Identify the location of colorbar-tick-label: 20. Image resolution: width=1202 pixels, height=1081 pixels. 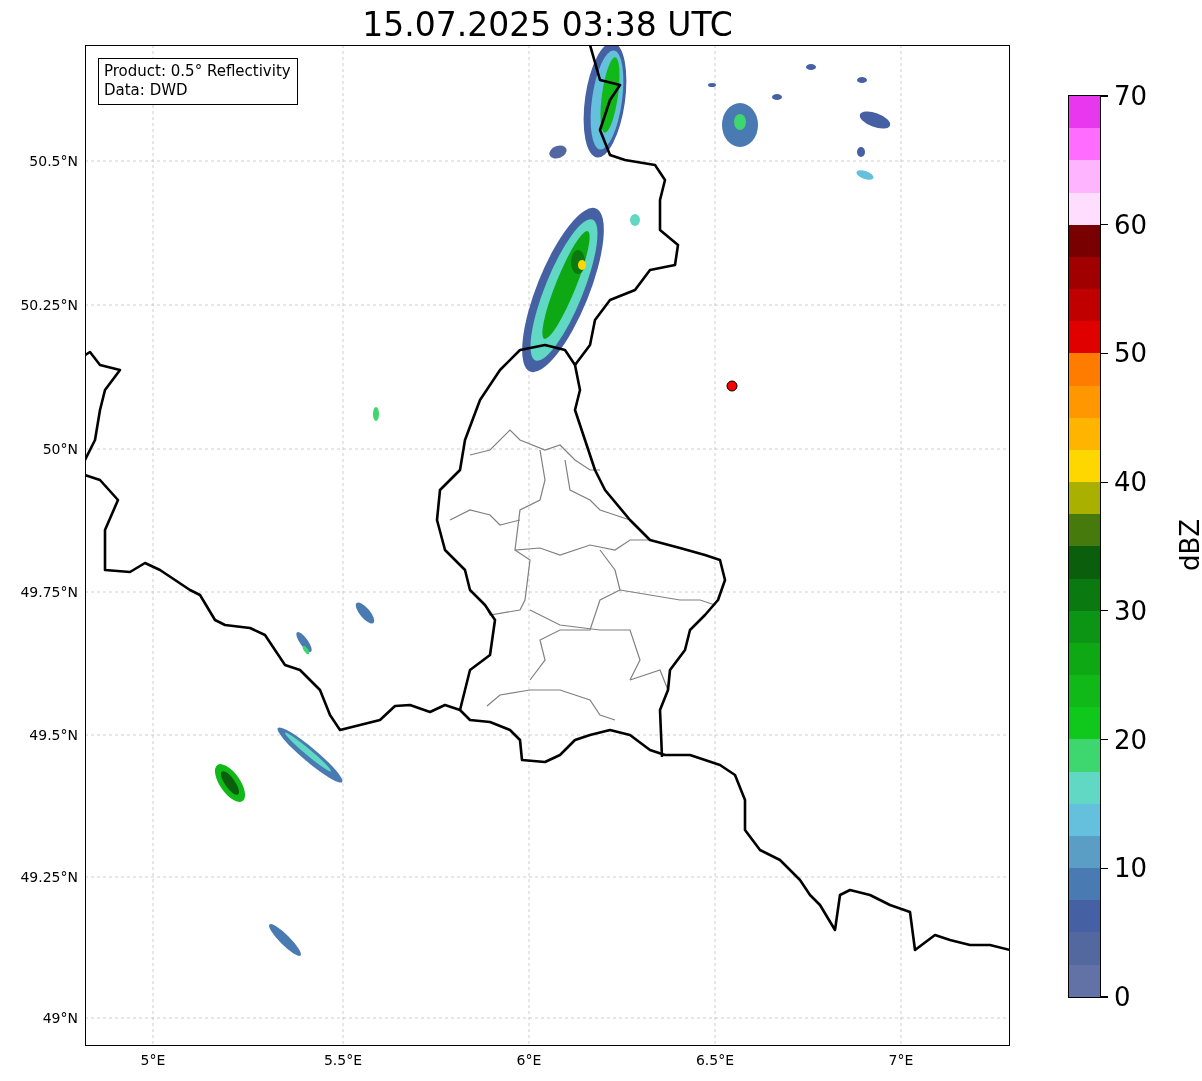
(1131, 739).